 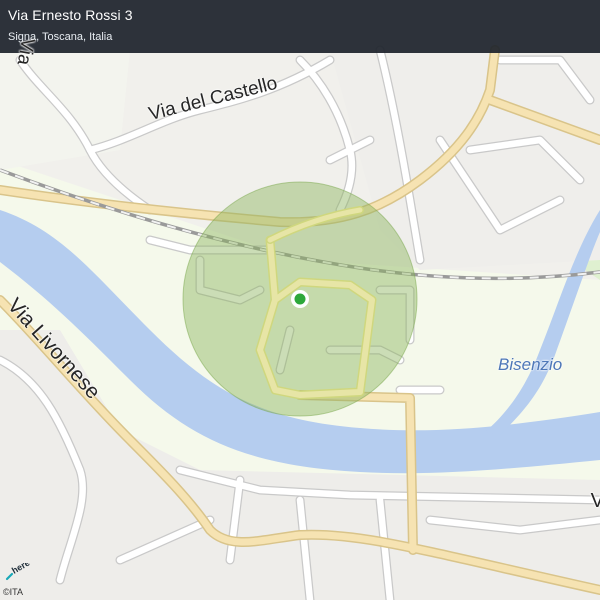 I want to click on river-label-bisenzio: Bisenzio, so click(x=530, y=364).